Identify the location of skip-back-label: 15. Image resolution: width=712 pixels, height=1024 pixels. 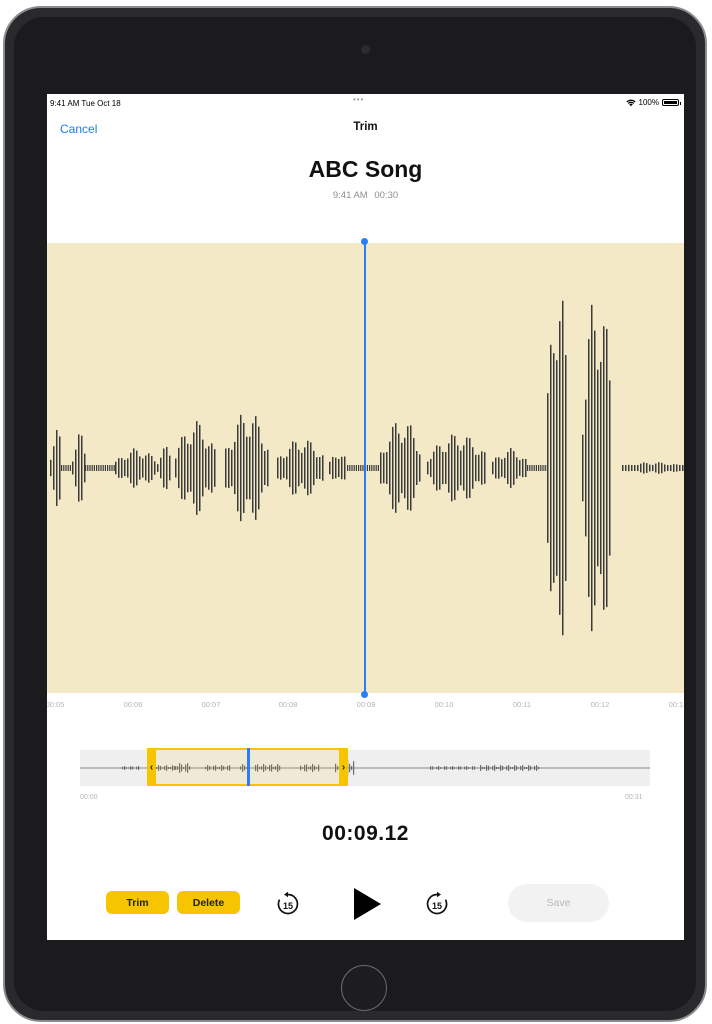
(288, 906).